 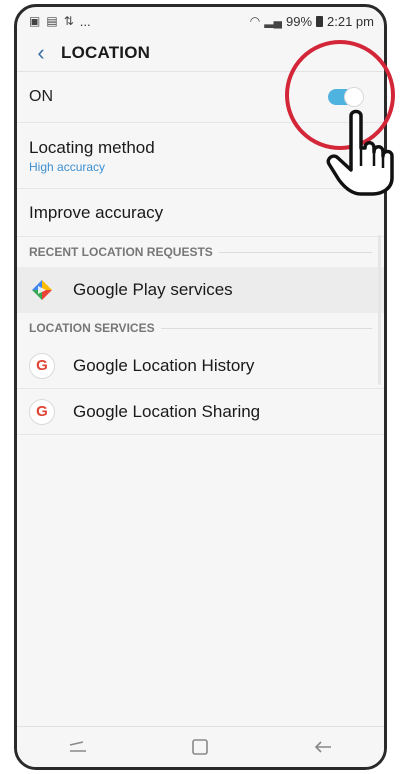 What do you see at coordinates (164, 365) in the screenshot?
I see `service-item-label: Google Location History` at bounding box center [164, 365].